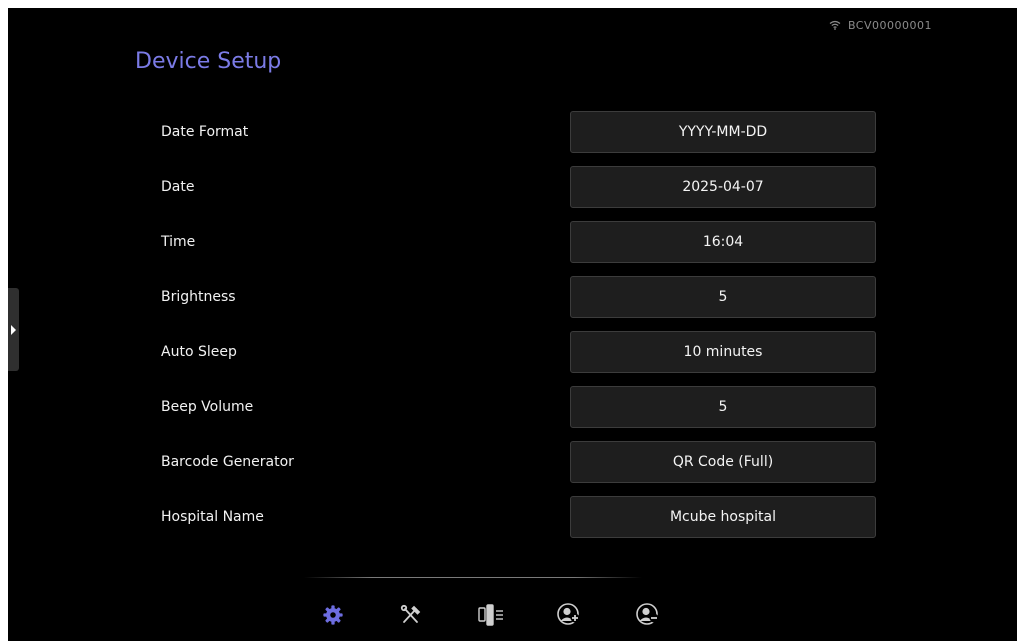 The width and height of the screenshot is (1023, 641). I want to click on setting-date: Date 2025-04-07, so click(512, 193).